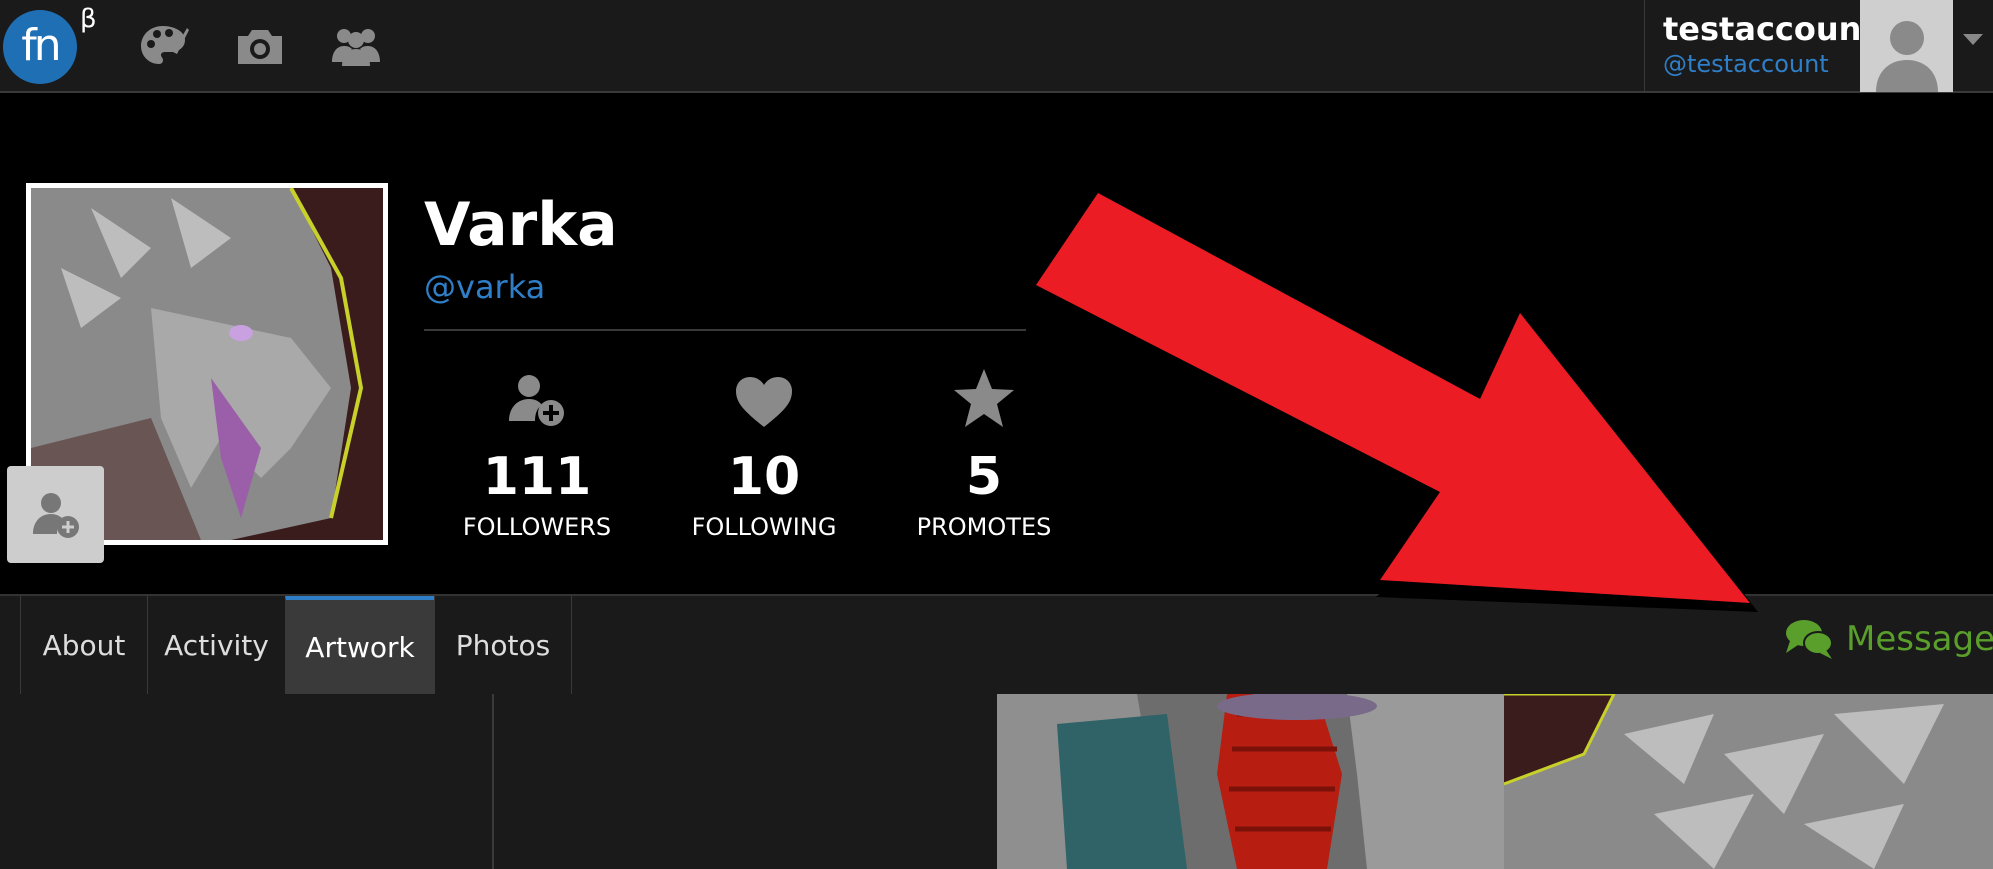 This screenshot has width=1993, height=869. What do you see at coordinates (537, 477) in the screenshot?
I see `followers-count: 111` at bounding box center [537, 477].